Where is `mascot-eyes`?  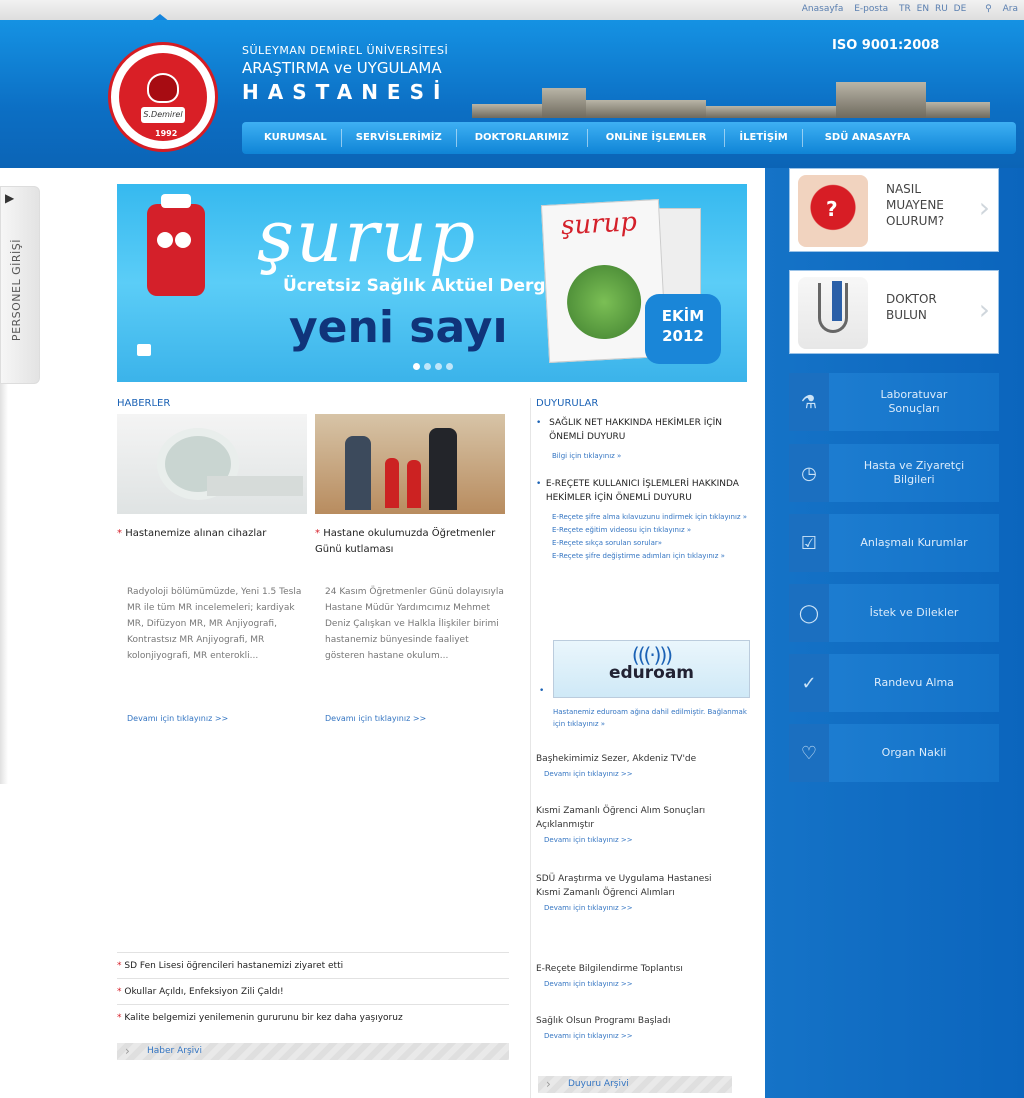
mascot-eyes is located at coordinates (176, 241).